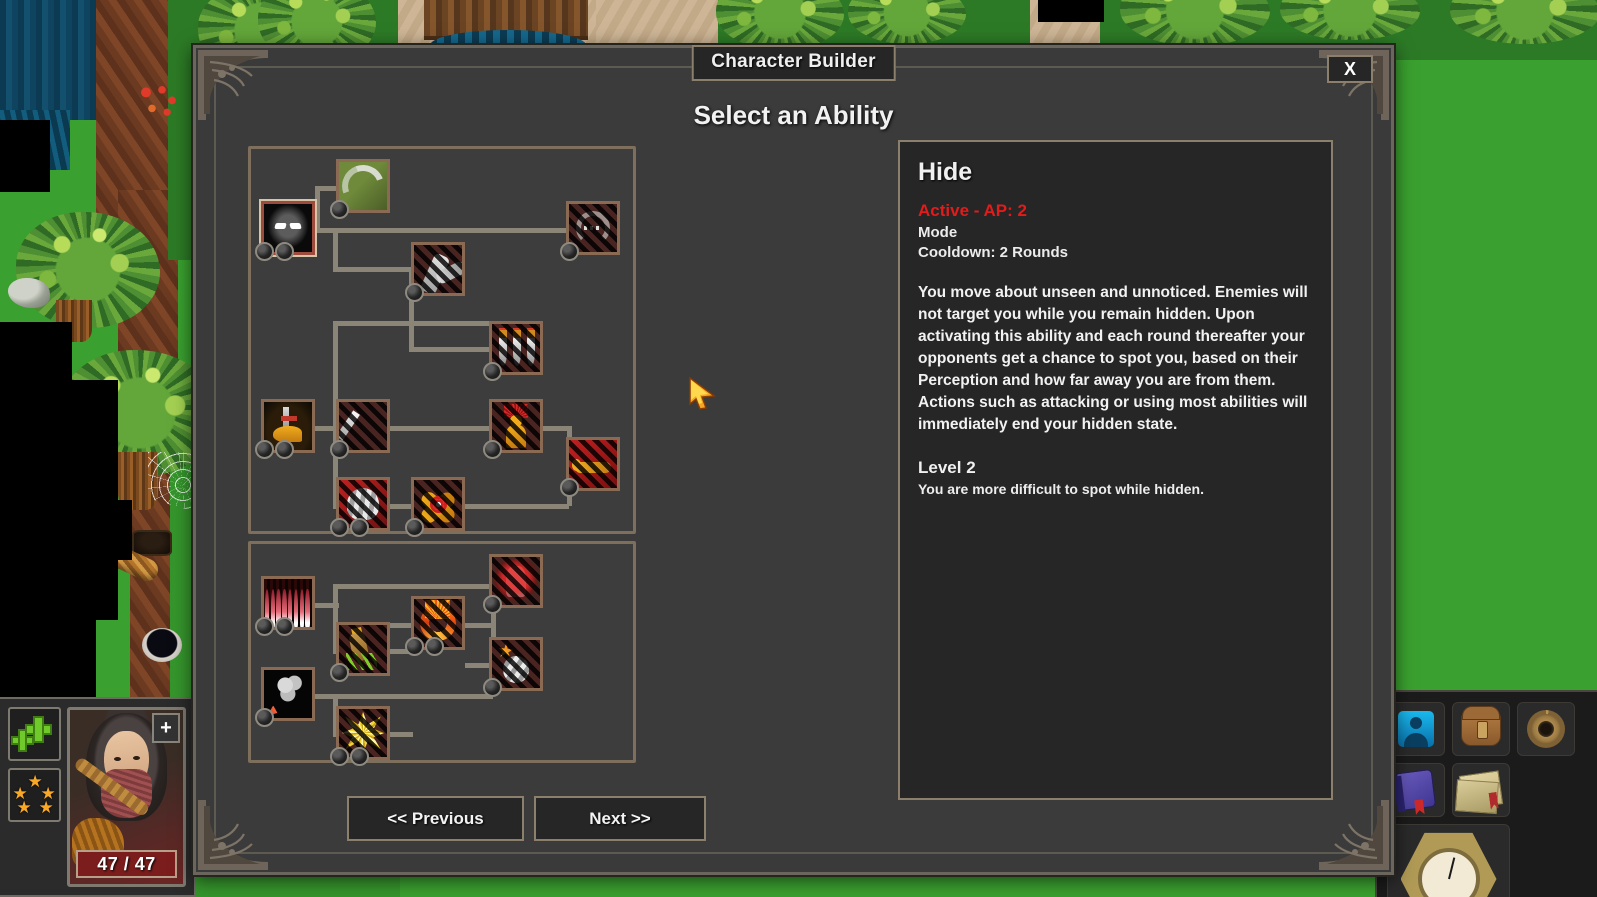  Describe the element at coordinates (360, 652) in the screenshot. I see `ability-node-molotov` at that location.